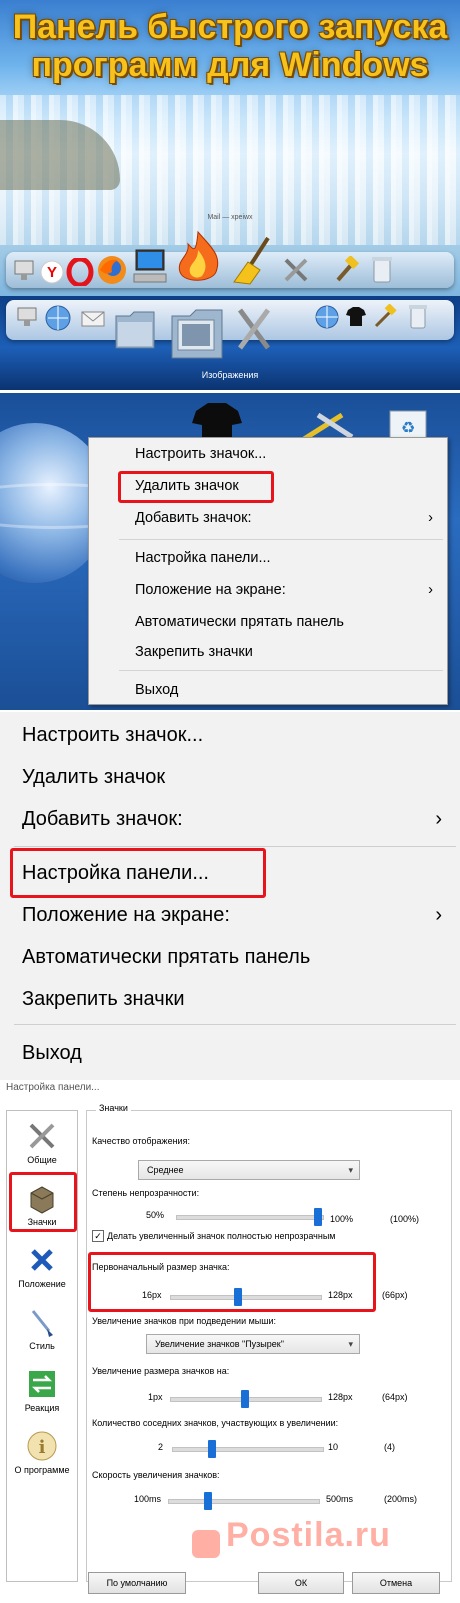 This screenshot has width=460, height=1603. Describe the element at coordinates (248, 1449) in the screenshot. I see `neighbors-track` at that location.